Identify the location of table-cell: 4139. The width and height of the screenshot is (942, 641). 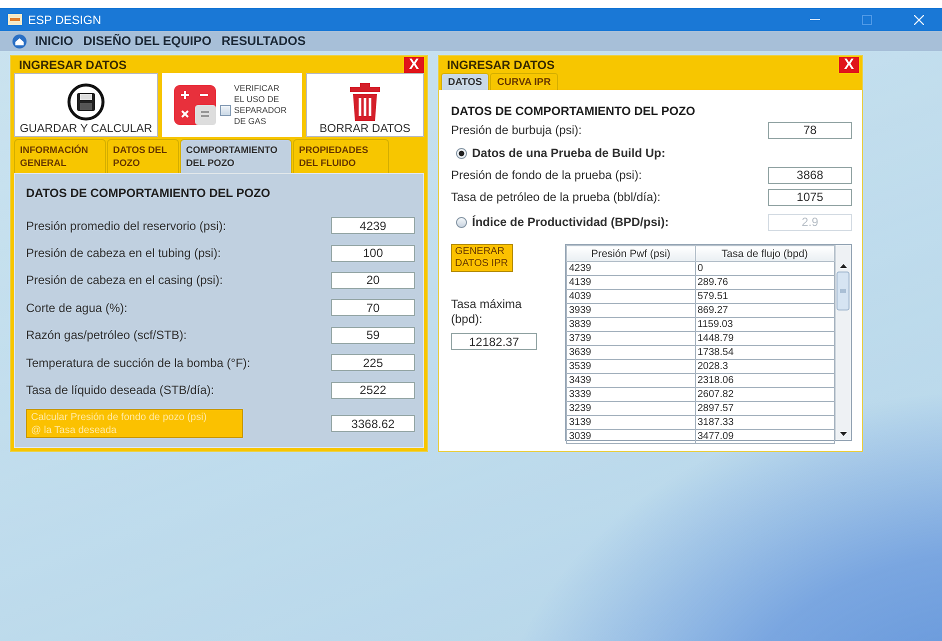
(630, 283).